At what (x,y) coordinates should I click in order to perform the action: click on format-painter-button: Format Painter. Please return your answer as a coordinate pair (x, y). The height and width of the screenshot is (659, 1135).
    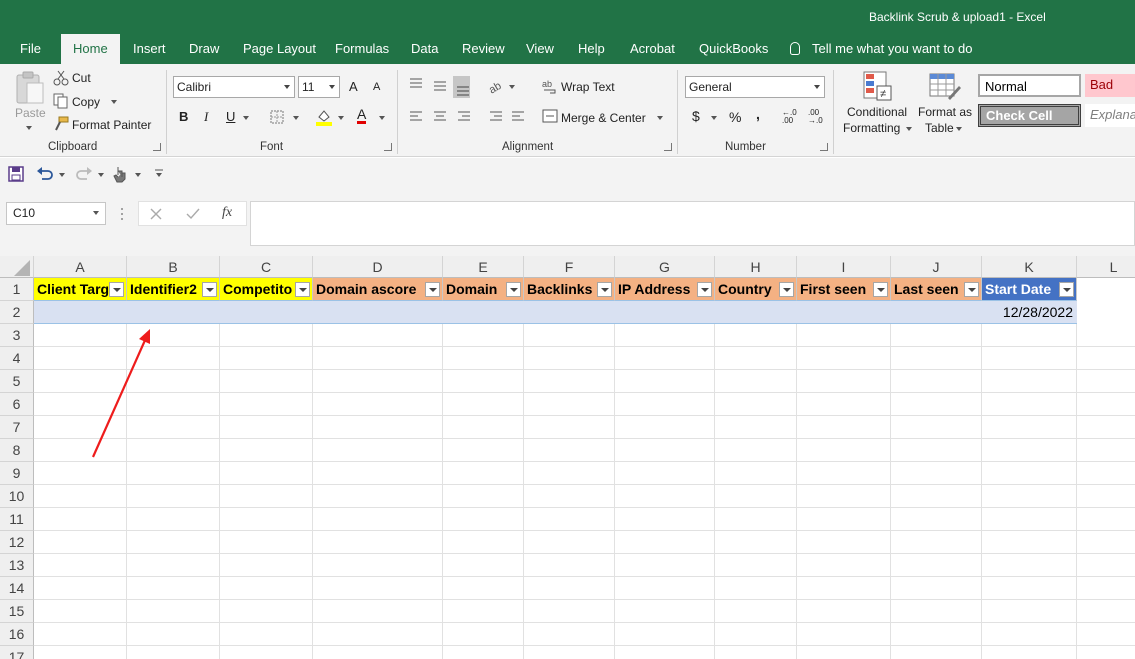
    Looking at the image, I should click on (111, 125).